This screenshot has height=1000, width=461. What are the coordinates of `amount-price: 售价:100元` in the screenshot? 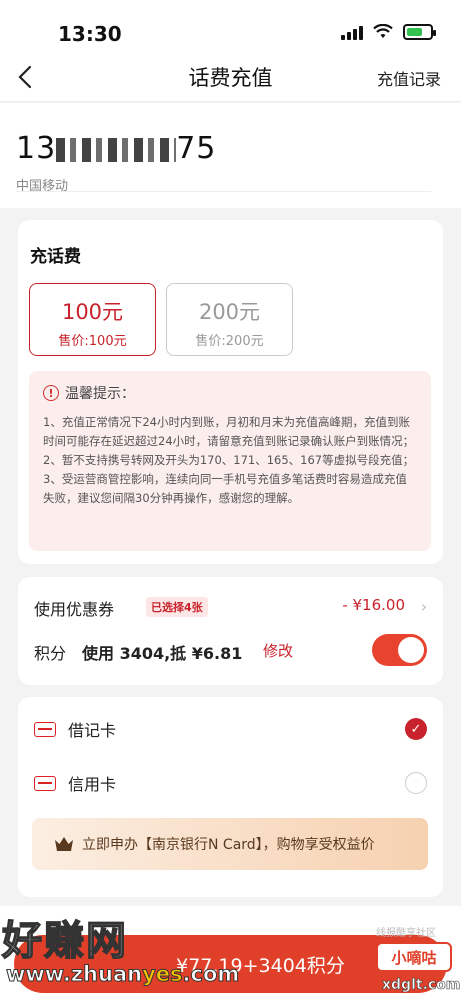 It's located at (92, 341).